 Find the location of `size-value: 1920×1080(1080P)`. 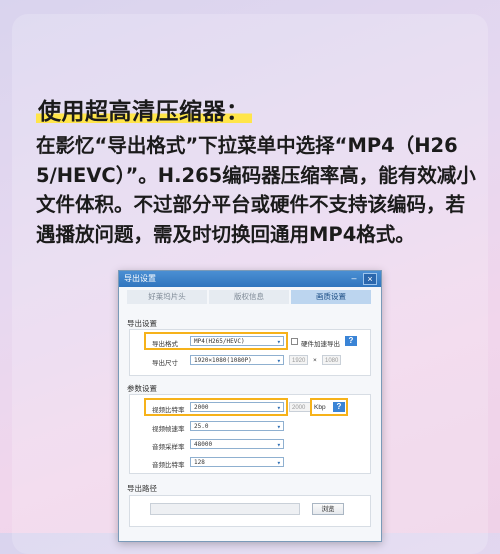

size-value: 1920×1080(1080P) is located at coordinates (223, 360).